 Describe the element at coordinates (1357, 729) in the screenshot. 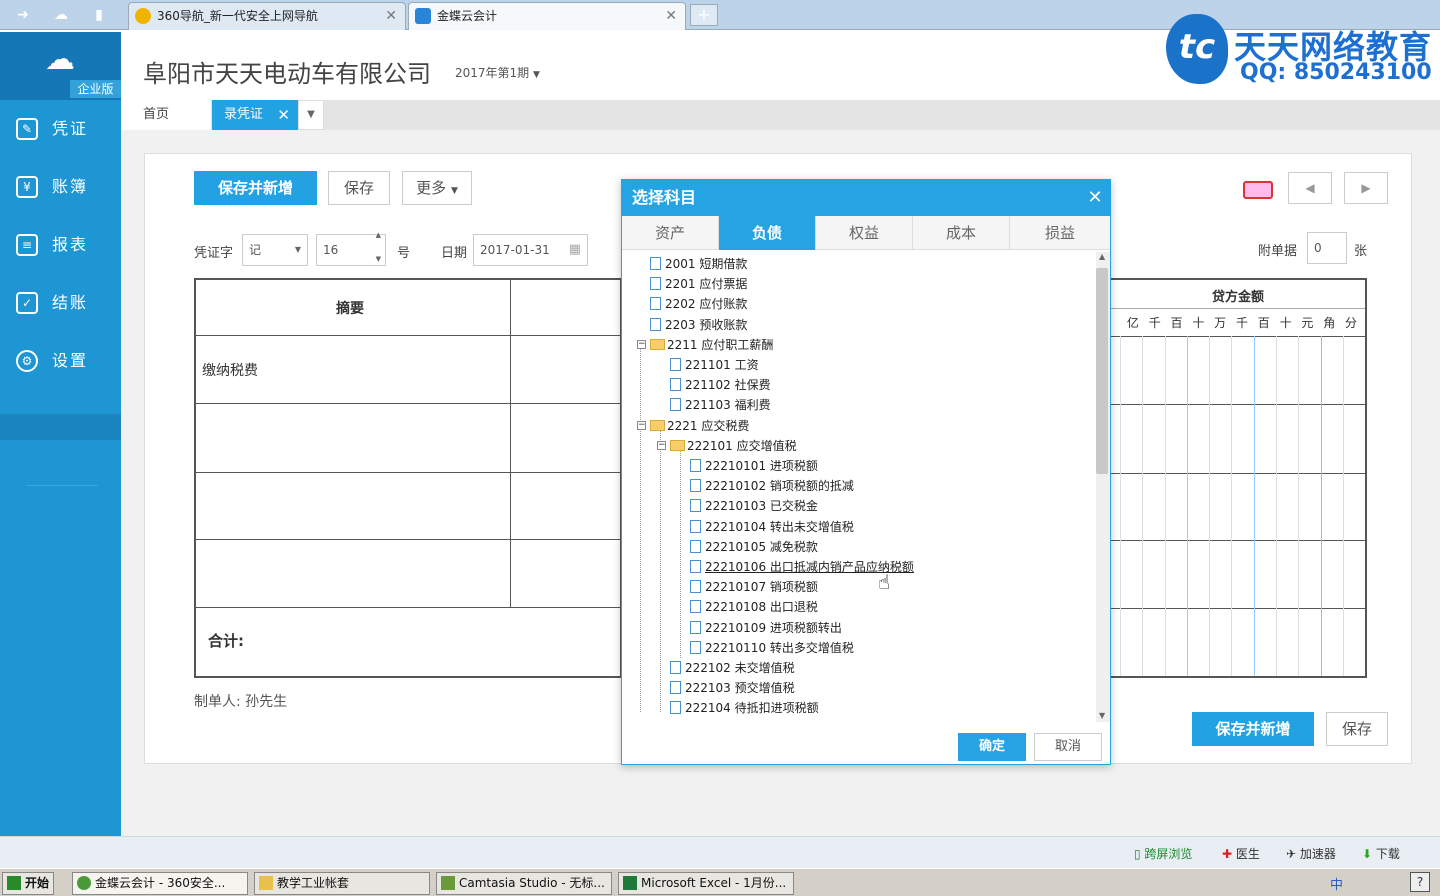

I see `footer-save-button: 保存` at that location.